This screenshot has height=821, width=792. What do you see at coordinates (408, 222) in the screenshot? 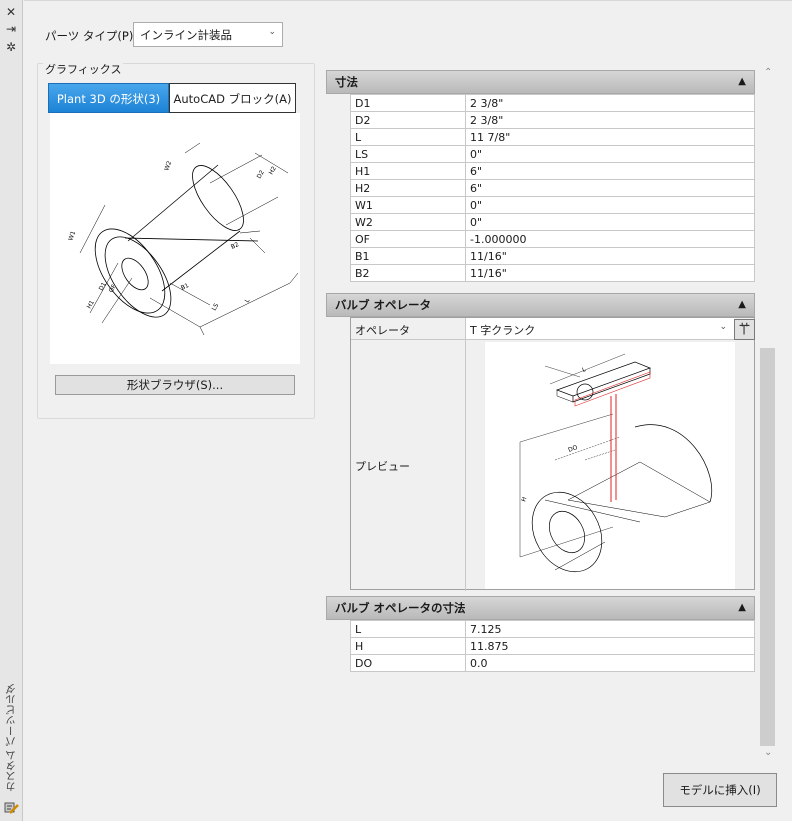
I see `property-name: W2` at bounding box center [408, 222].